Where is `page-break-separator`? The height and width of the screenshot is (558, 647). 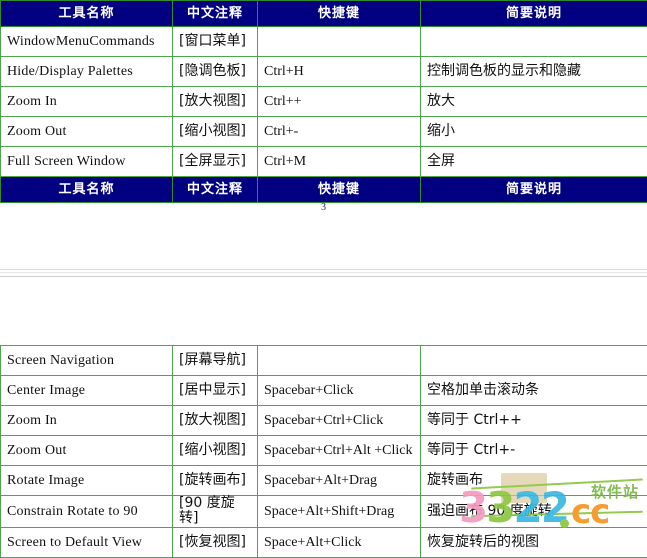 page-break-separator is located at coordinates (323, 273).